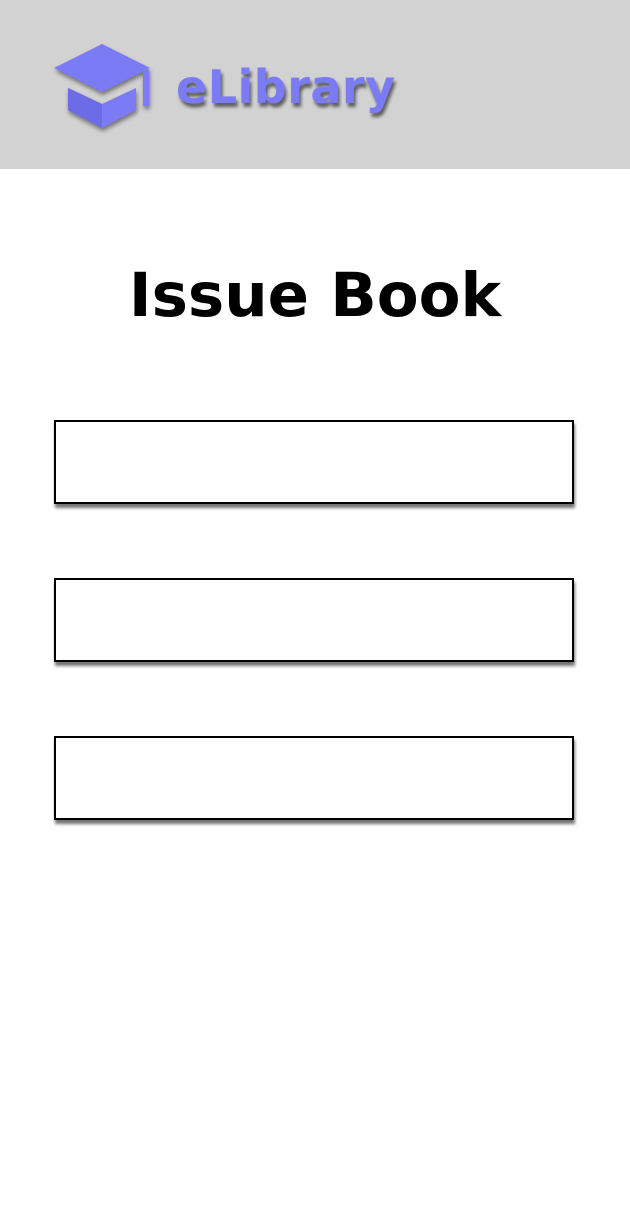  What do you see at coordinates (315, 295) in the screenshot?
I see `page-title: Issue Book` at bounding box center [315, 295].